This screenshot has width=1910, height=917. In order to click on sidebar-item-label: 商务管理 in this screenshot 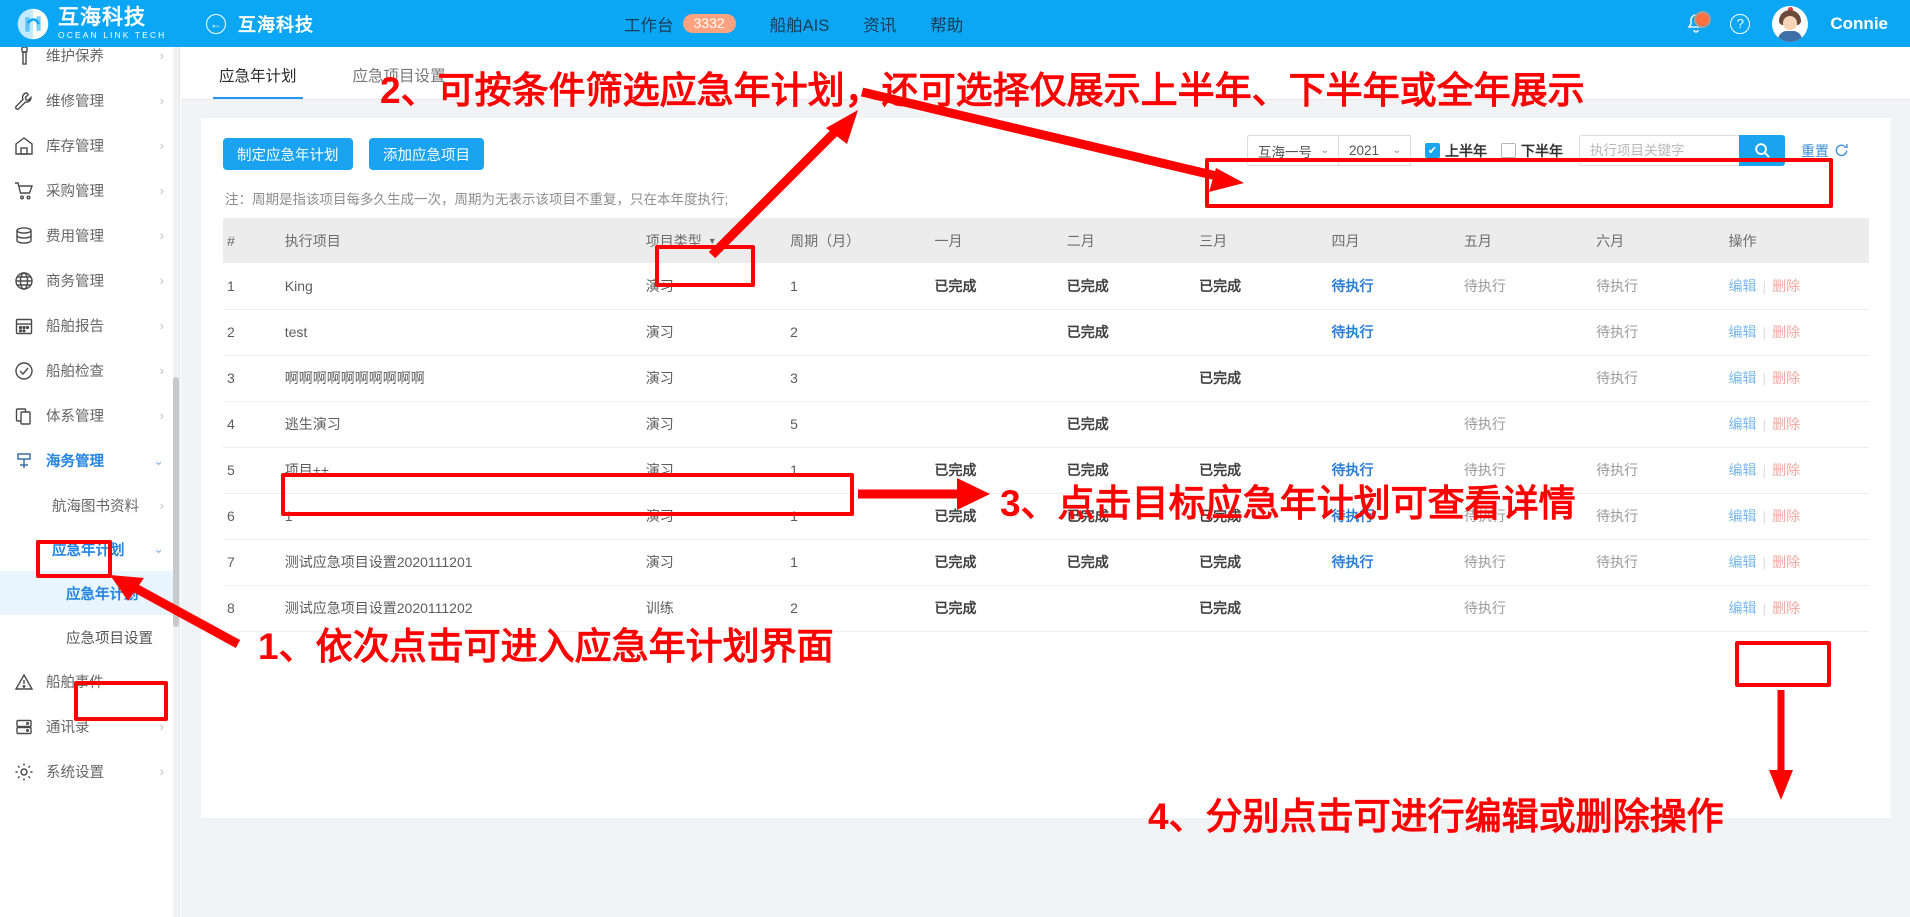, I will do `click(75, 282)`.